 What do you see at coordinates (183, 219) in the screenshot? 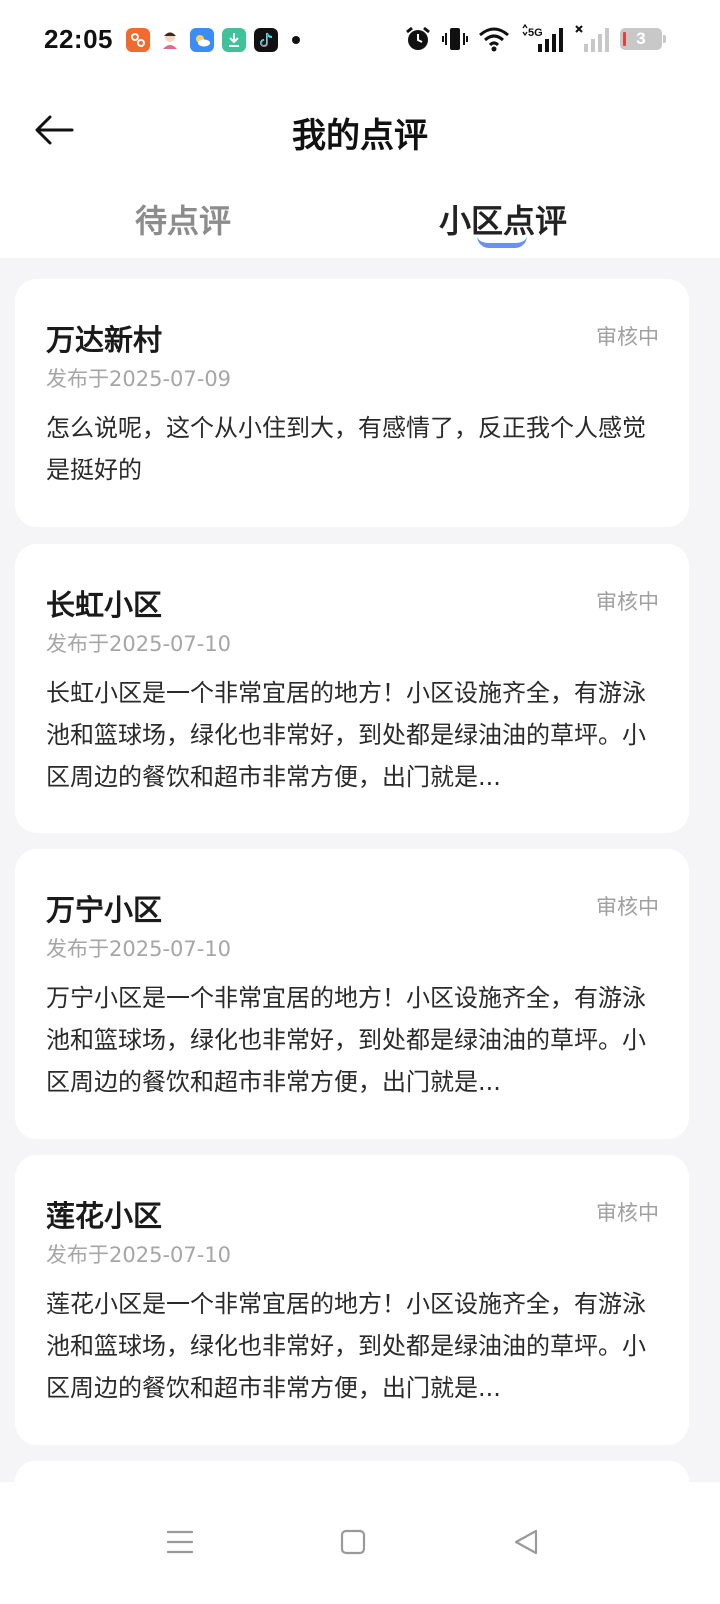
I see `tab-pending-review: 待点评` at bounding box center [183, 219].